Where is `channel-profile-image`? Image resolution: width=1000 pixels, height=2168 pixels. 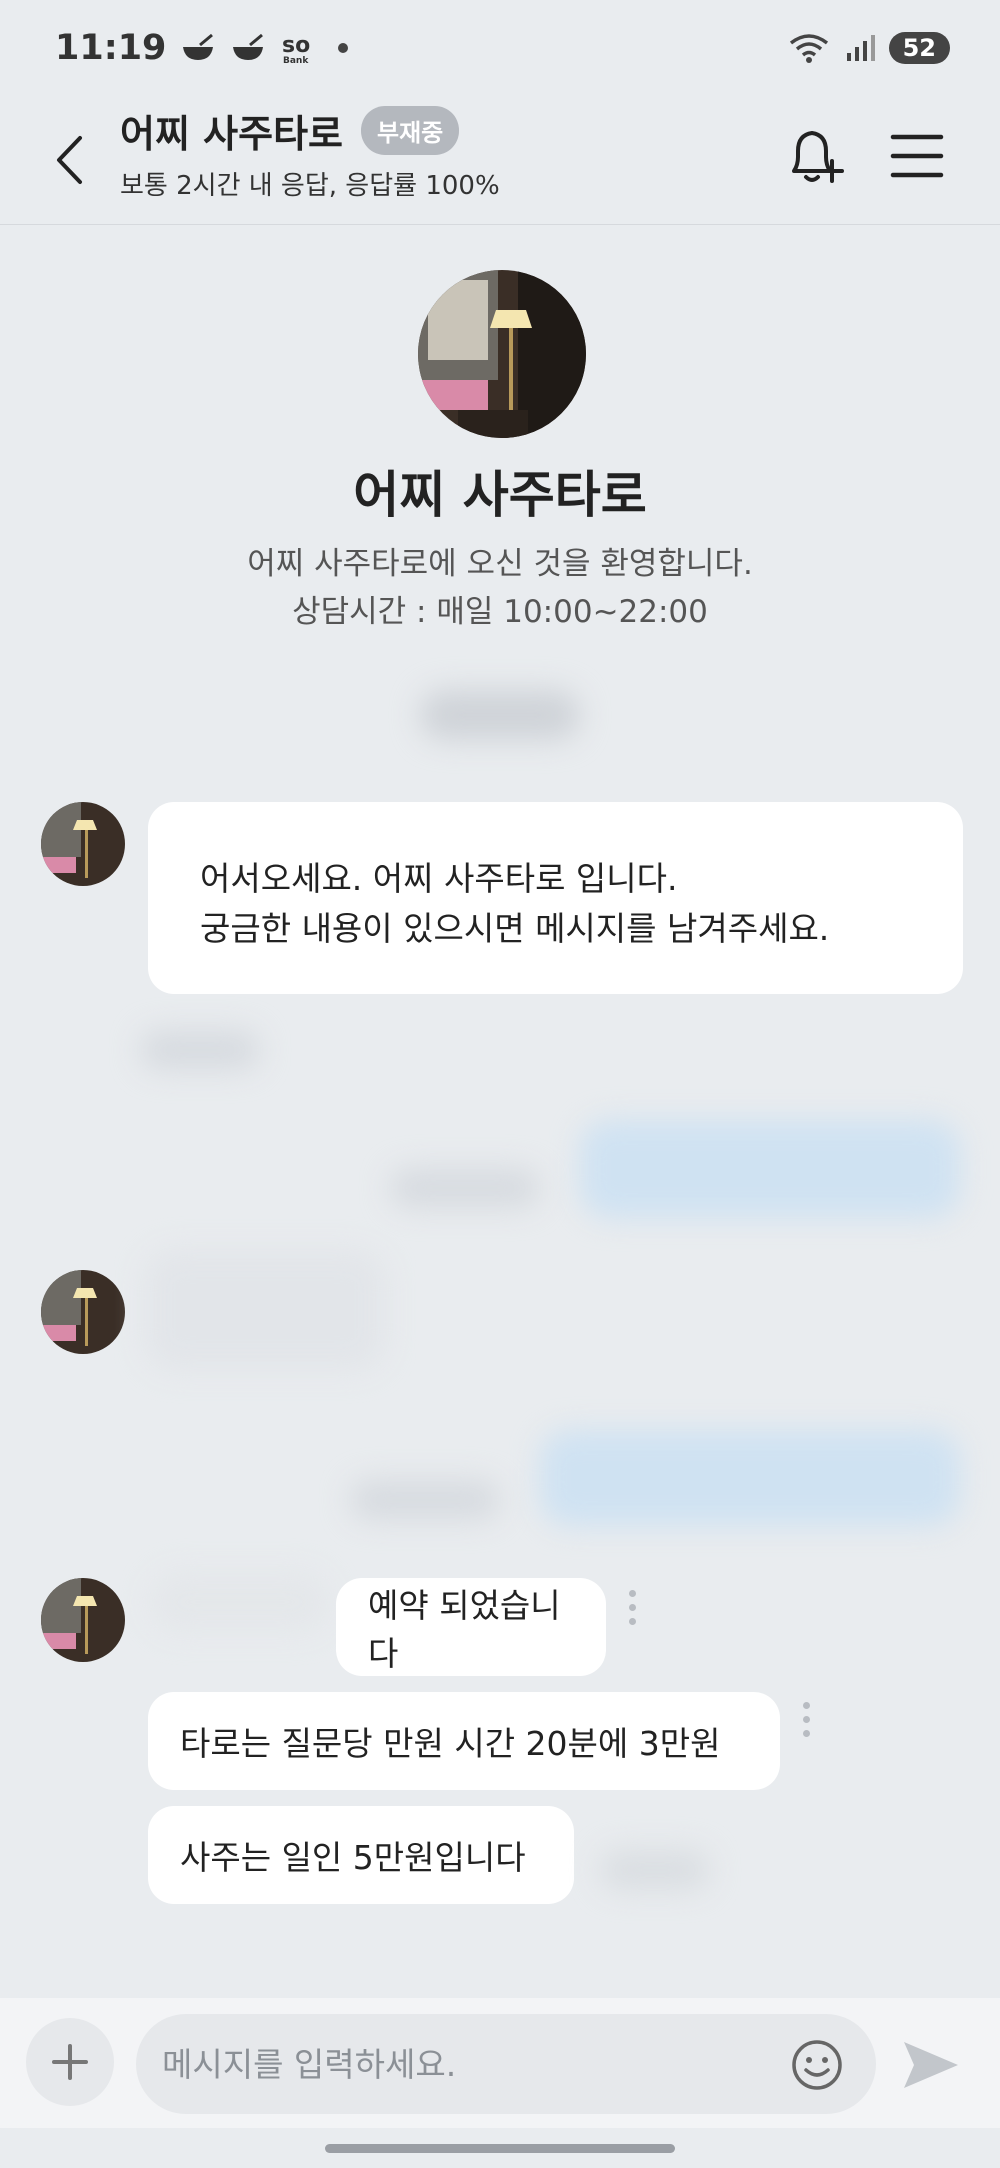
channel-profile-image is located at coordinates (502, 354).